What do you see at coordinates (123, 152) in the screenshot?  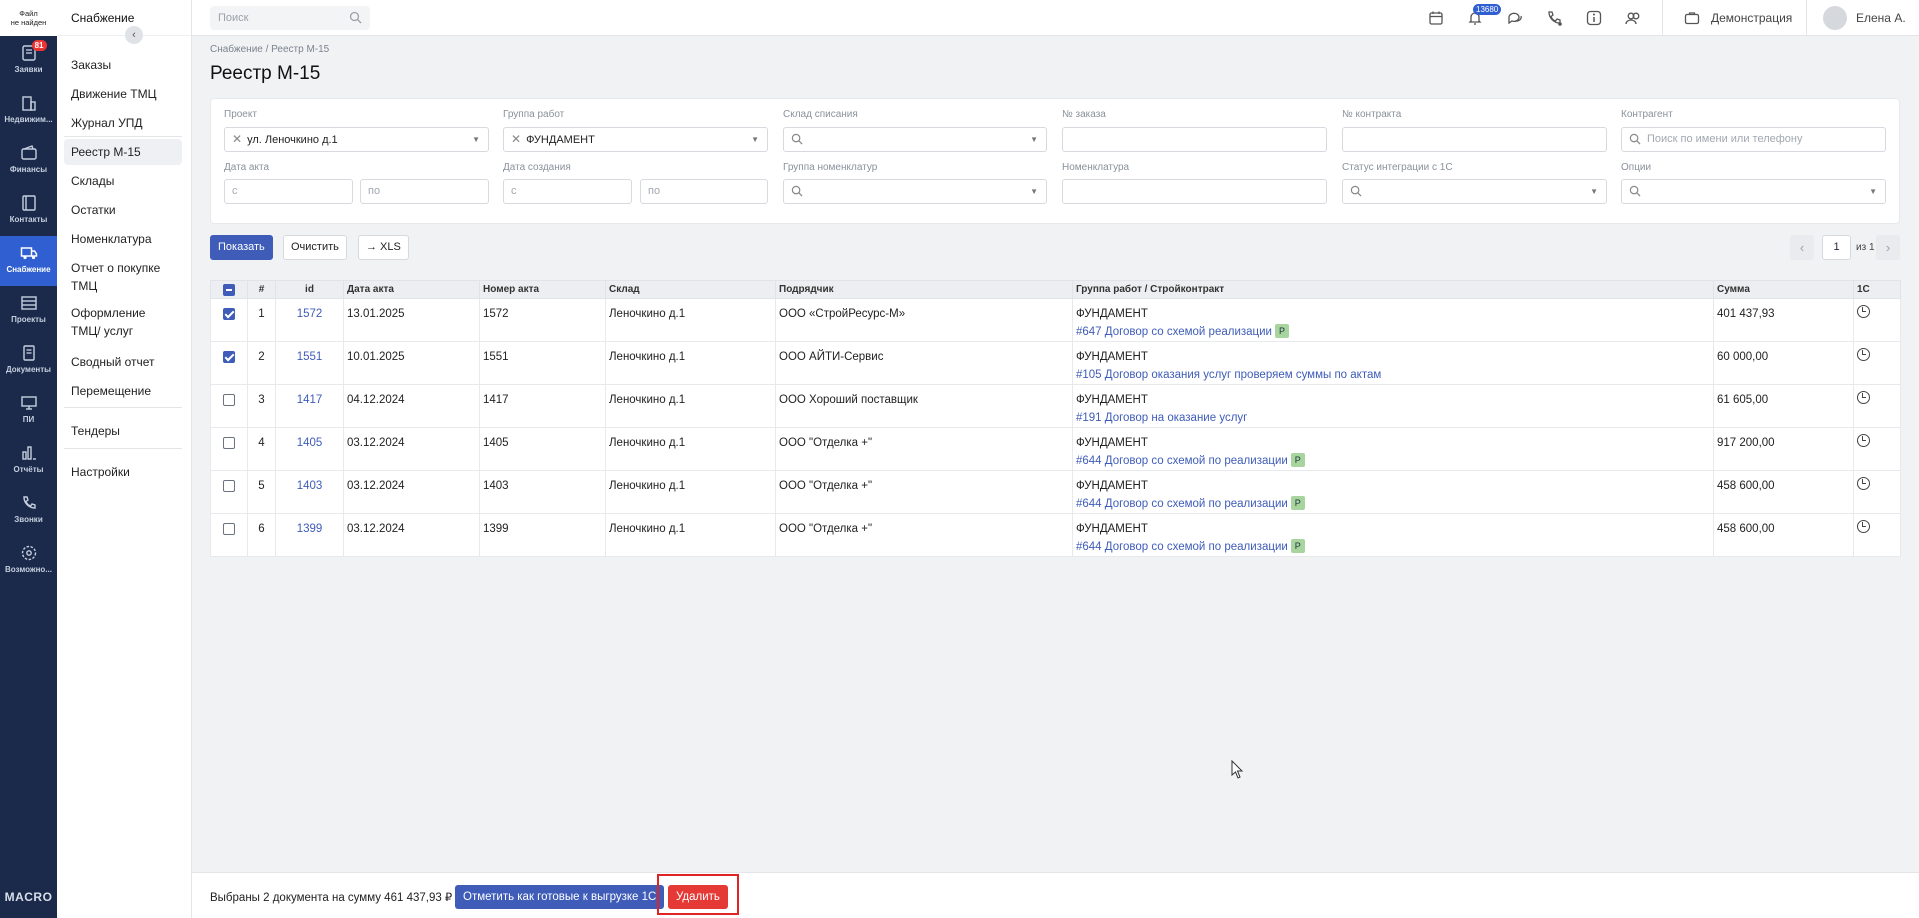 I see `sidebar-item-3: Реестр М-15` at bounding box center [123, 152].